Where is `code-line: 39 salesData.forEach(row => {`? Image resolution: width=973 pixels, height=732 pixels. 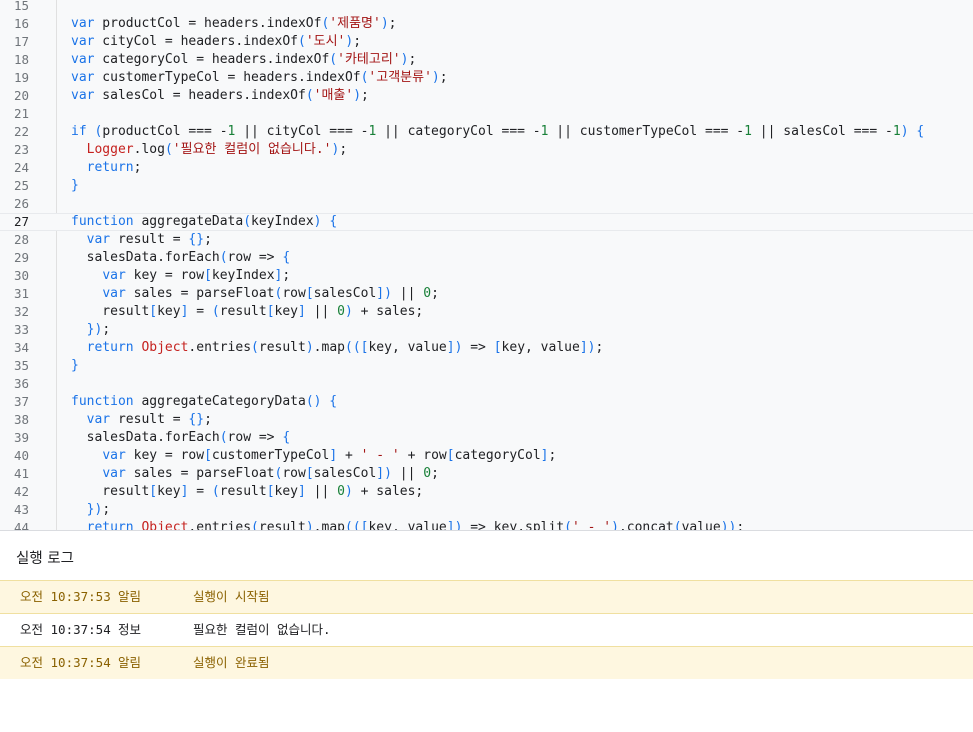
code-line: 39 salesData.forEach(row => { is located at coordinates (486, 438).